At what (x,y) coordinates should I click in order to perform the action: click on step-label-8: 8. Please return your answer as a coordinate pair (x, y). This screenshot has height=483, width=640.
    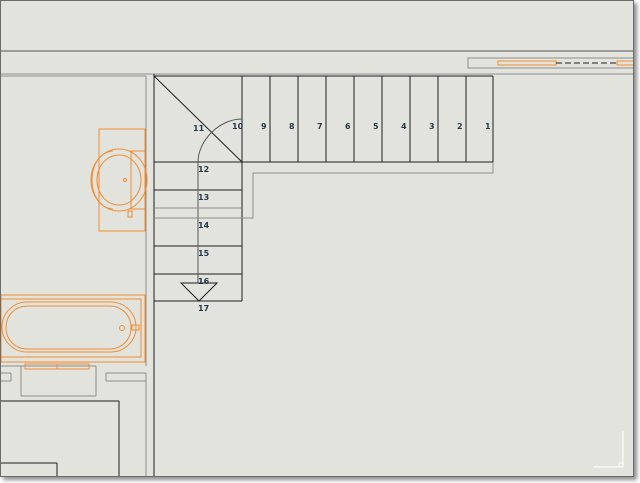
    Looking at the image, I should click on (292, 126).